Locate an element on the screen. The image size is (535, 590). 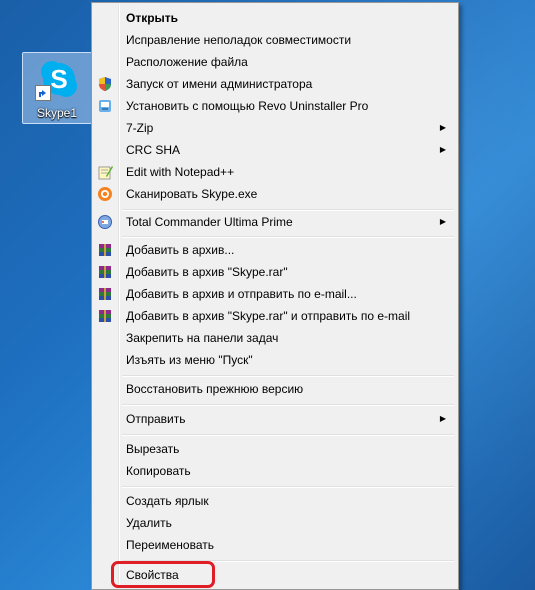
menu-item-compat: Исправление неполадок совместимости is located at coordinates (275, 40).